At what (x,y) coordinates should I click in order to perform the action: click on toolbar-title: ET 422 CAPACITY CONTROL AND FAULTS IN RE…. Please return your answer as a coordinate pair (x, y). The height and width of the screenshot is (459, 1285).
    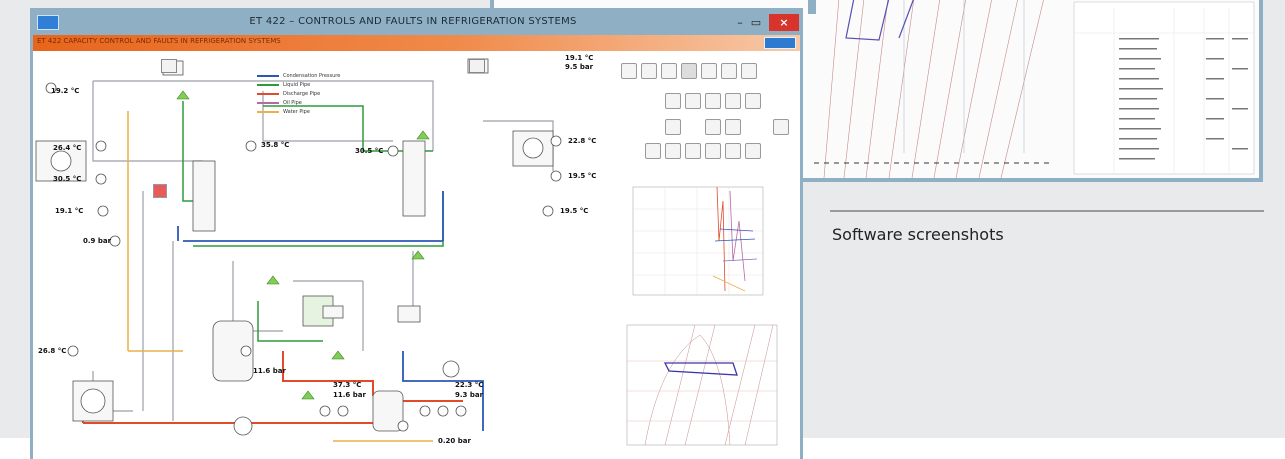
    Looking at the image, I should click on (159, 41).